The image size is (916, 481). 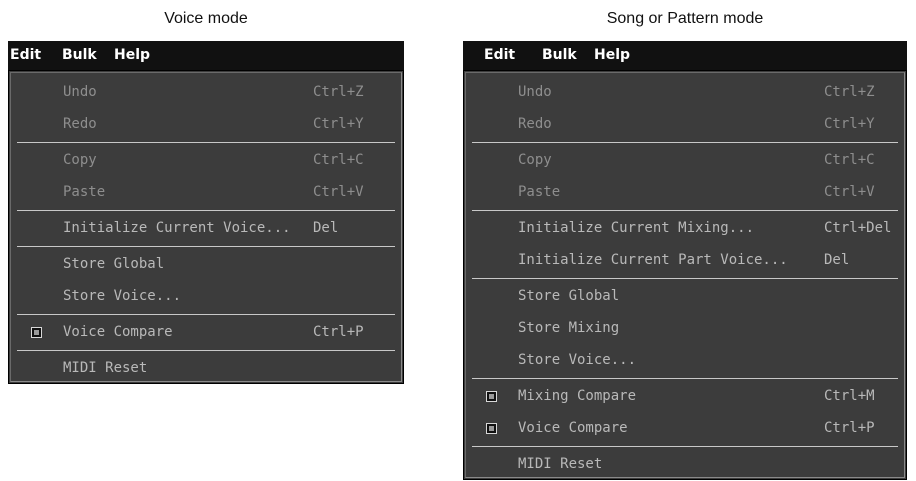 I want to click on menu-item-initialize-current-part-voice: Initialize Current Part Voice... Del, so click(x=685, y=261).